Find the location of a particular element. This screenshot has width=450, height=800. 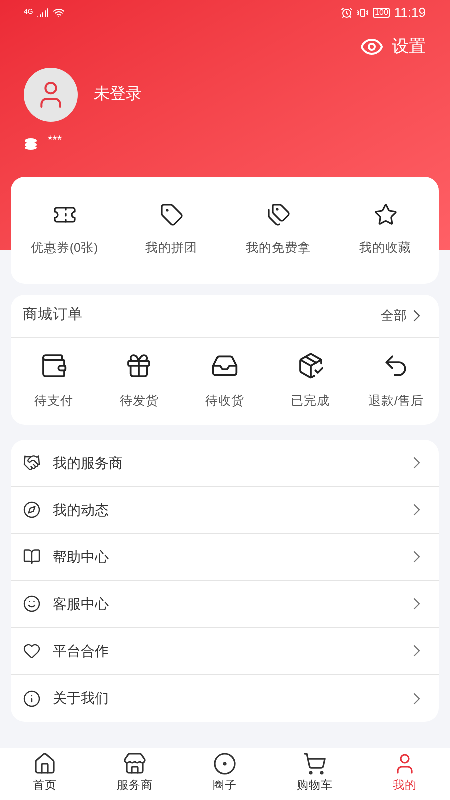

store-icon is located at coordinates (135, 764).